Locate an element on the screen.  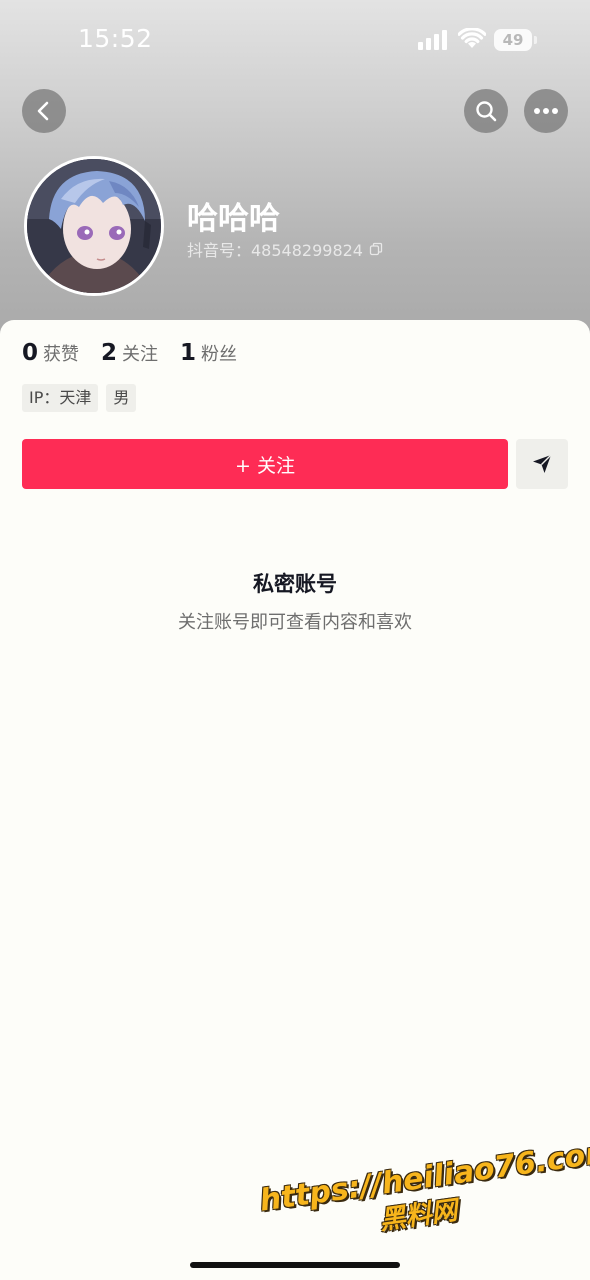
avatar-illustration is located at coordinates (94, 226).